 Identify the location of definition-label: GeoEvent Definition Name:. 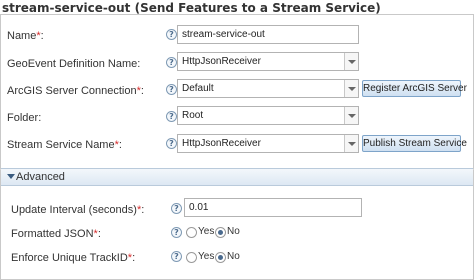
(74, 64).